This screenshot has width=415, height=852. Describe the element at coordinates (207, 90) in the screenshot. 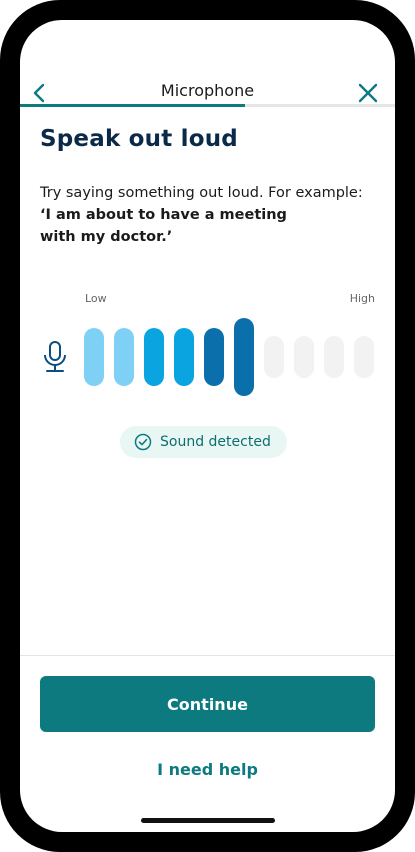

I see `page-title: Microphone` at that location.